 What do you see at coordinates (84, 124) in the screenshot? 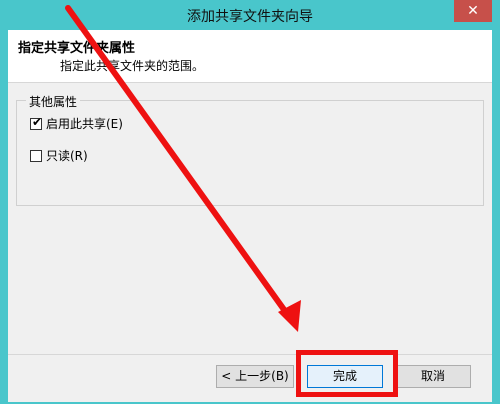
I see `enable-sharing-label: 启用此共享(E)` at bounding box center [84, 124].